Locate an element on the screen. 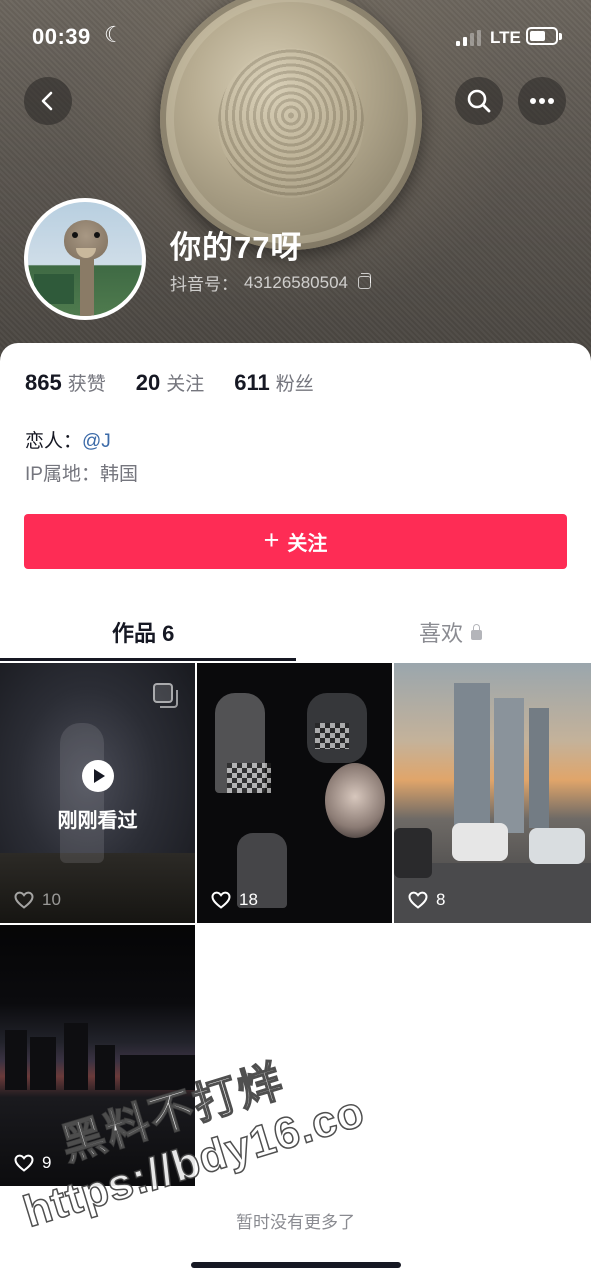 This screenshot has height=1280, width=591. stat-label: 获赞 is located at coordinates (86, 384).